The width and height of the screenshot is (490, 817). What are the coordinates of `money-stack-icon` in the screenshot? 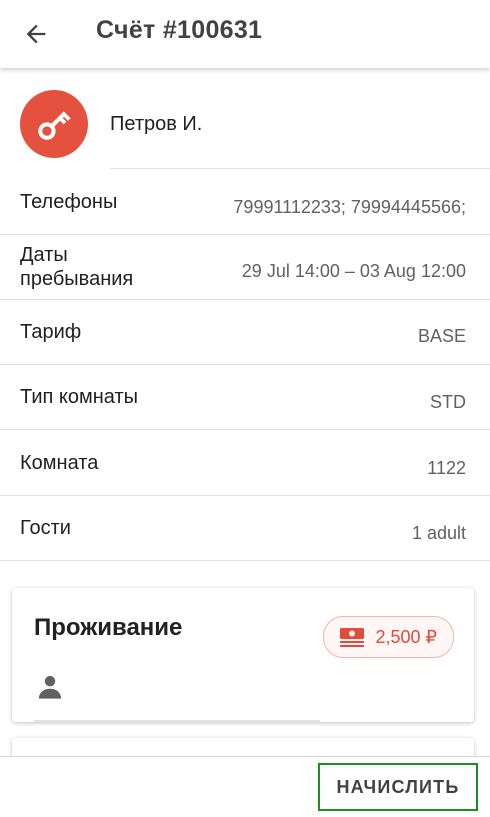 It's located at (351, 637).